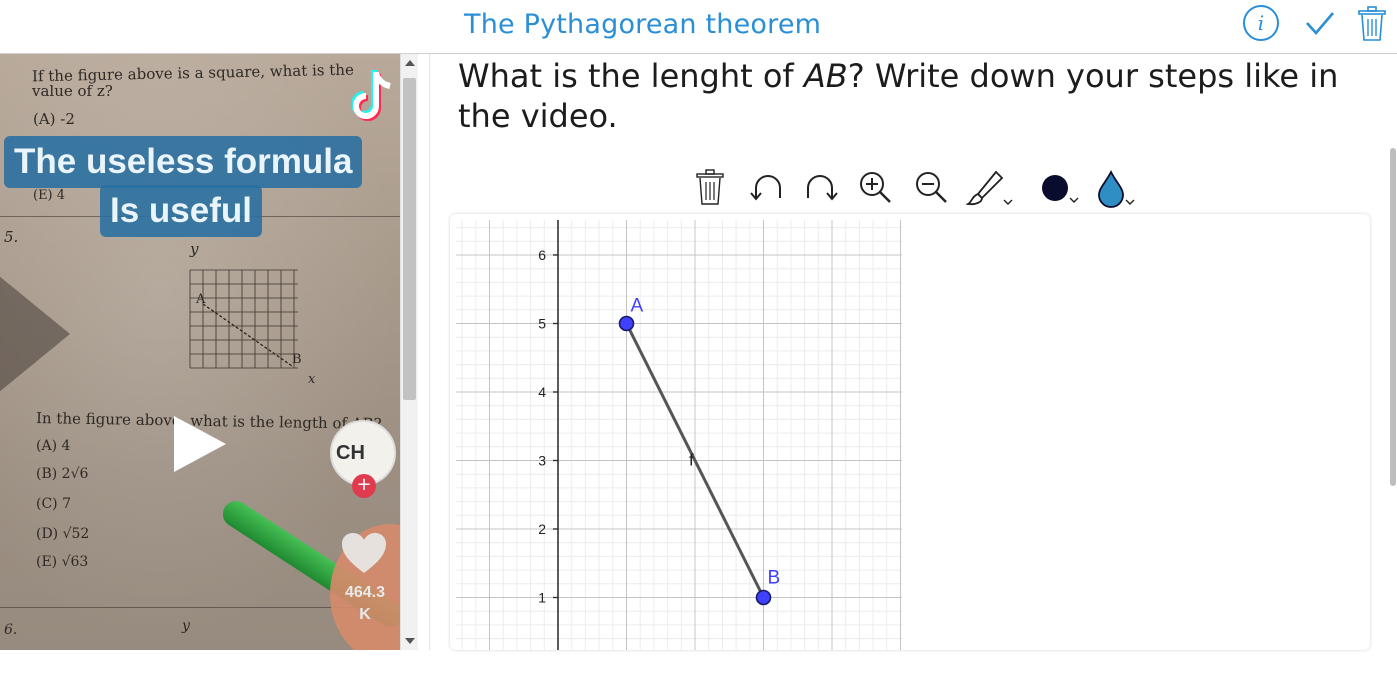 Image resolution: width=1397 pixels, height=698 pixels. What do you see at coordinates (365, 614) in the screenshot?
I see `like-count-unit: K` at bounding box center [365, 614].